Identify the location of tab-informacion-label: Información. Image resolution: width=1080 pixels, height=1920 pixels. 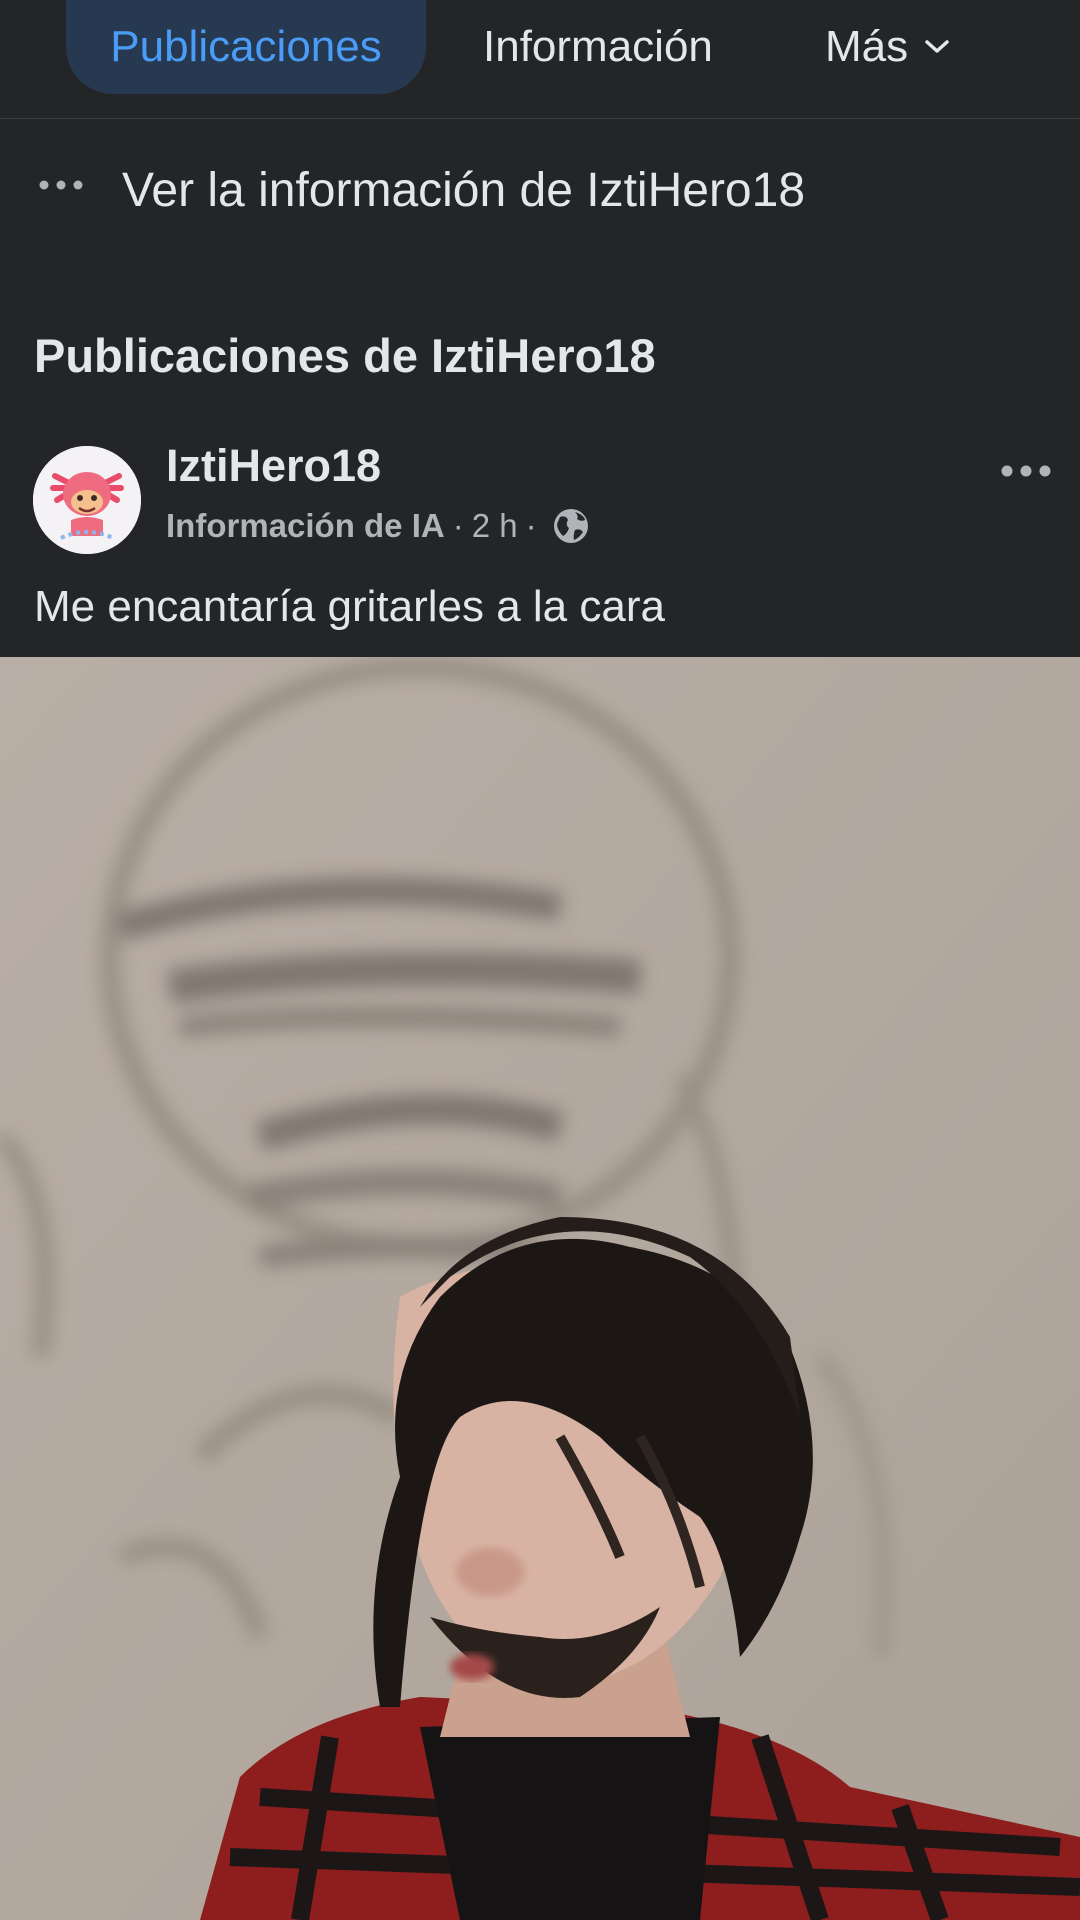
(598, 46).